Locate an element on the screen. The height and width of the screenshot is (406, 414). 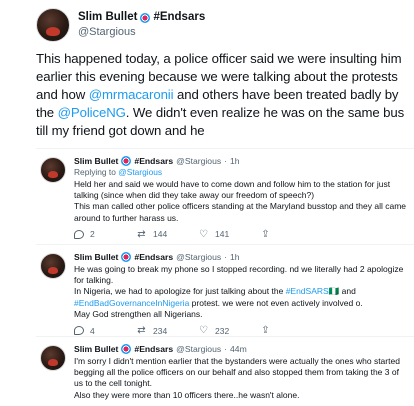
retweet-count: 234 is located at coordinates (160, 330).